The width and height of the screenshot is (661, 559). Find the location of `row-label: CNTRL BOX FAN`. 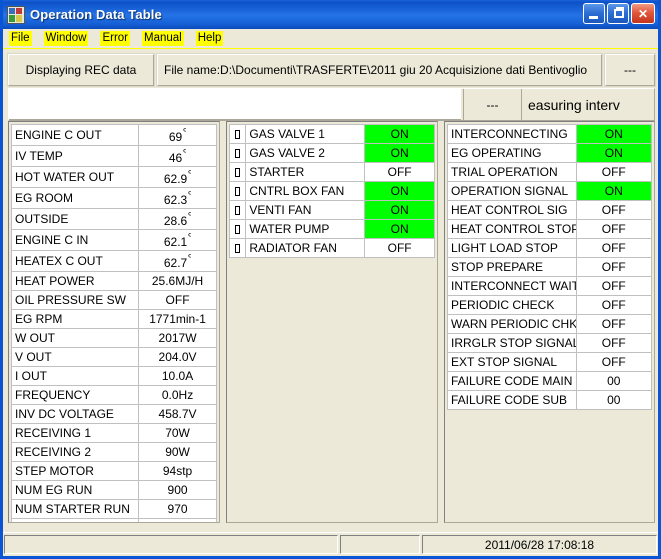

row-label: CNTRL BOX FAN is located at coordinates (305, 191).